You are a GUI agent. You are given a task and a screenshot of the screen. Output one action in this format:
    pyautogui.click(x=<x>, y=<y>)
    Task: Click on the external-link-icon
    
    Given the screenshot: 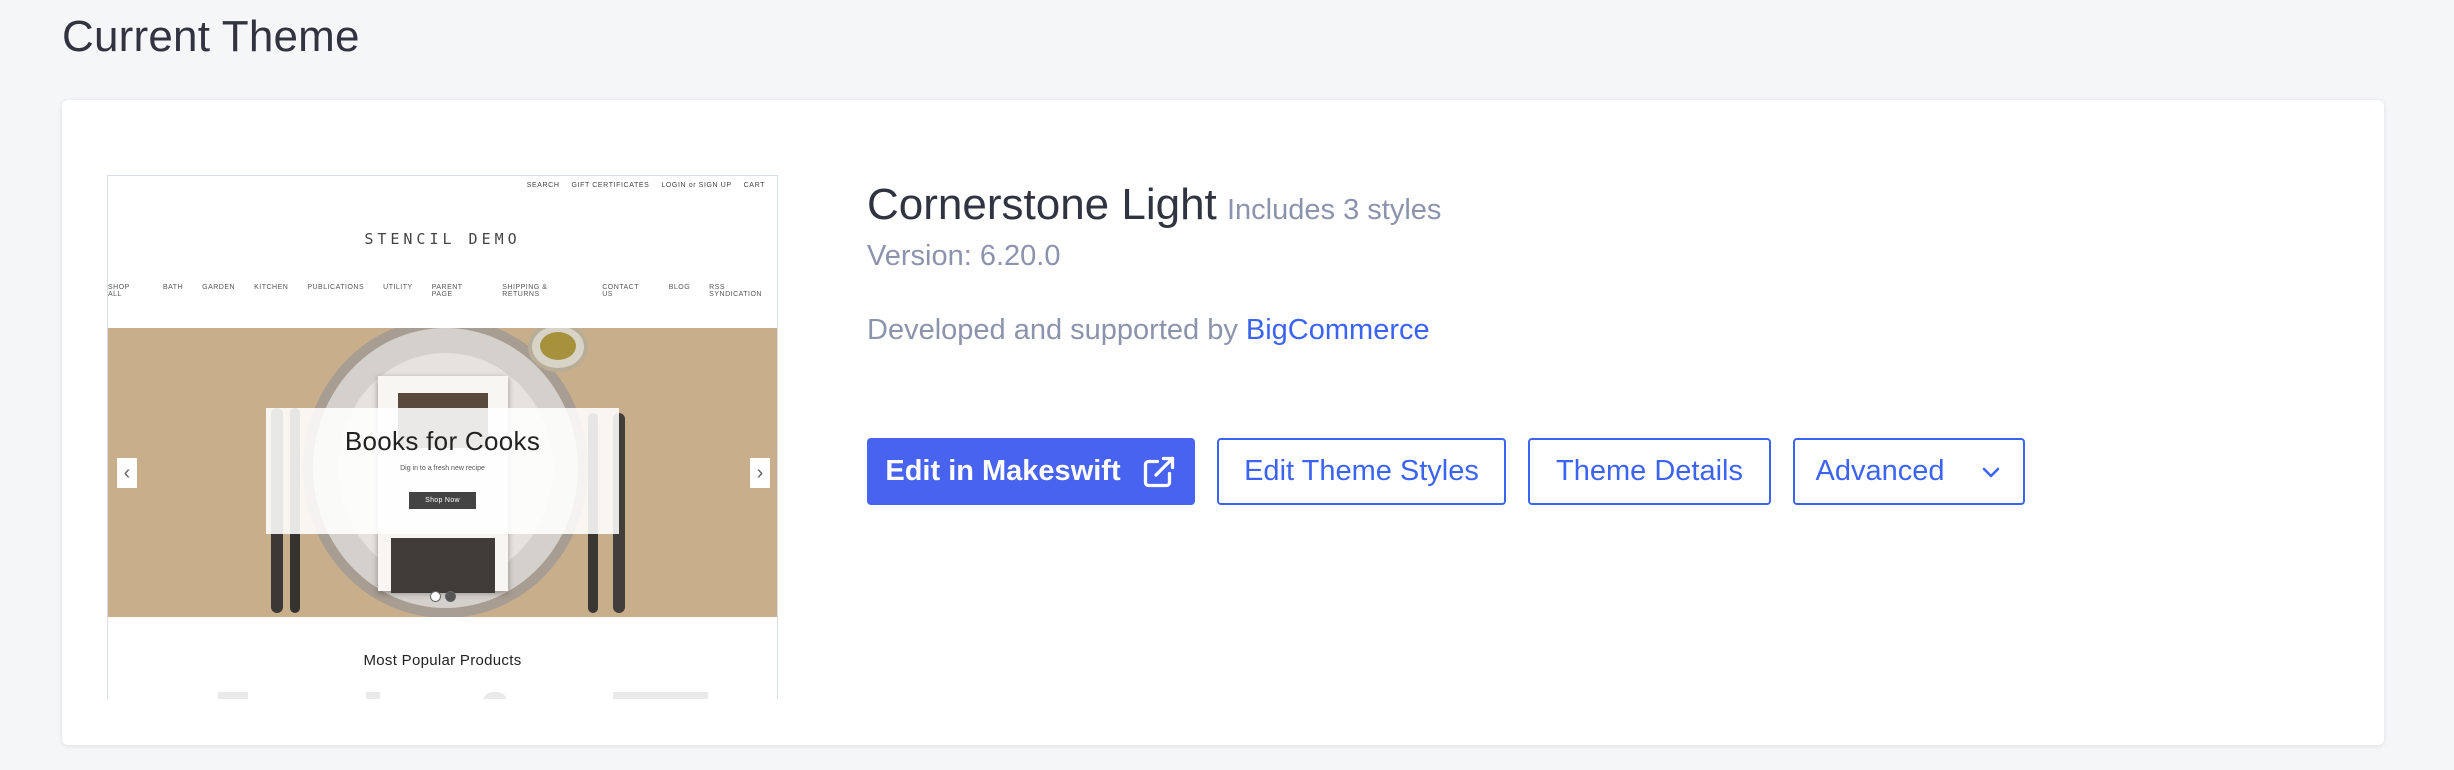 What is the action you would take?
    pyautogui.click(x=1159, y=472)
    